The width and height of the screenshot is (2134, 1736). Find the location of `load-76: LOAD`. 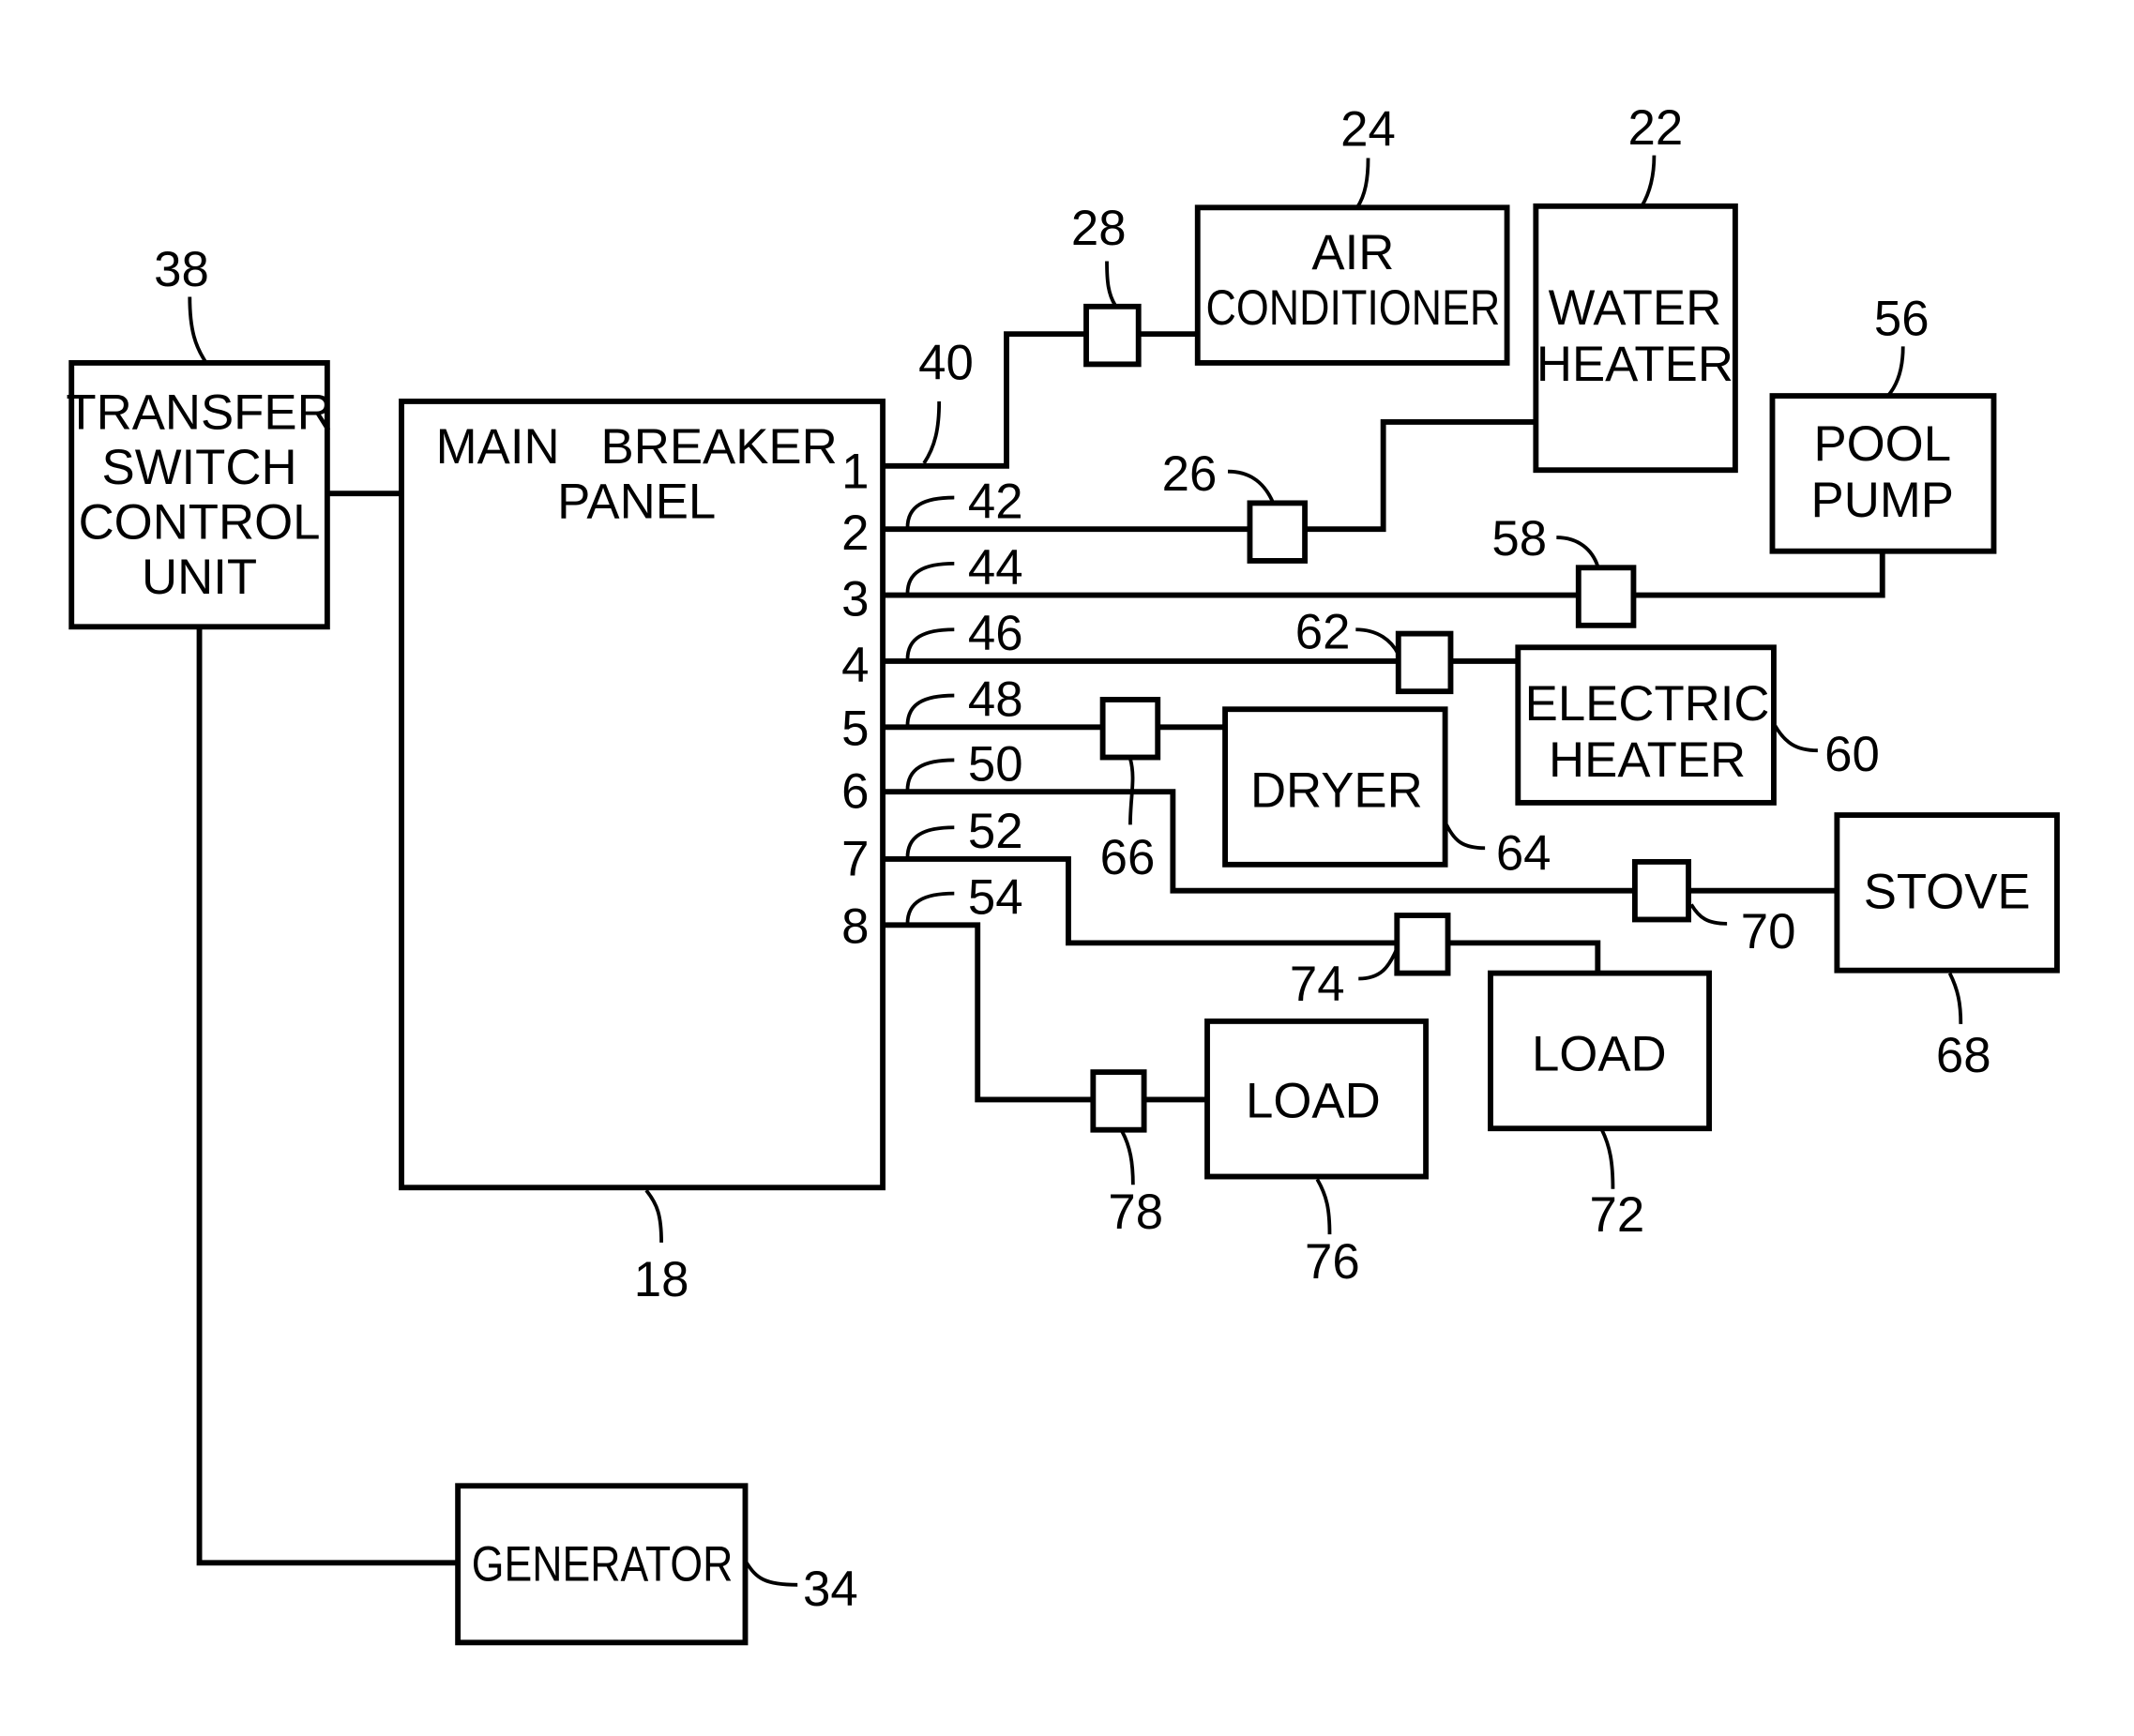

load-76: LOAD is located at coordinates (1317, 1099).